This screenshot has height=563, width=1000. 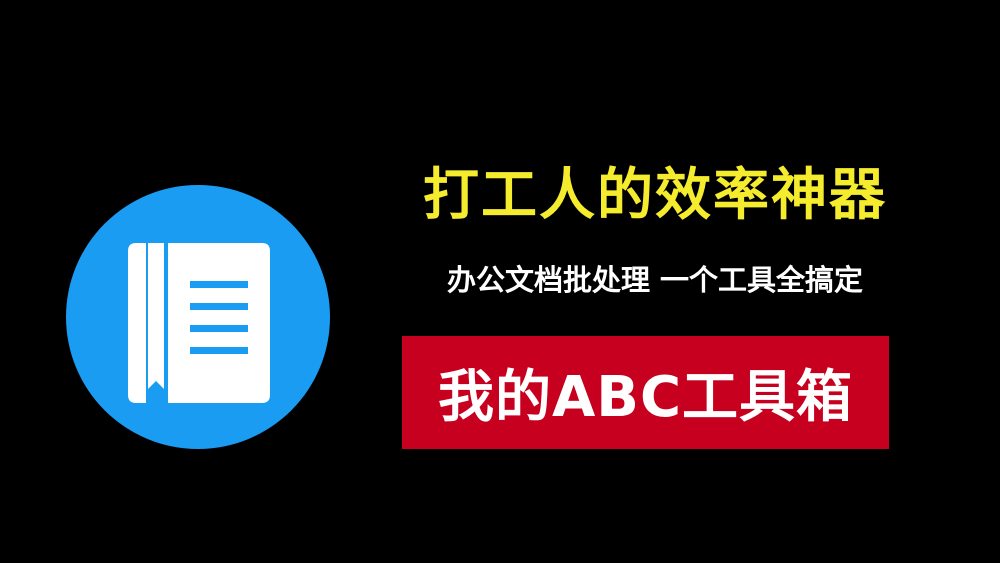 I want to click on product-name: 我的ABC工具箱, so click(x=645, y=397).